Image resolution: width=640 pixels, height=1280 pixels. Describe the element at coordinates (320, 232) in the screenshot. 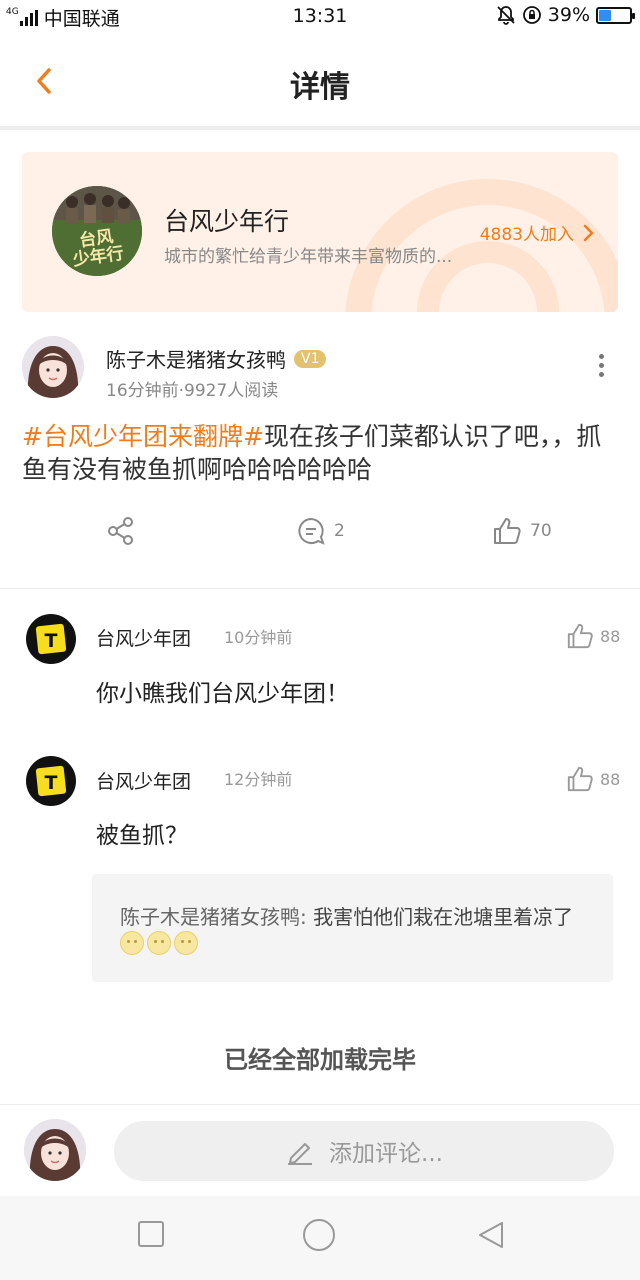

I see `topic-card: 台风 少年行 台风少年行 城市的繁忙给青少年带来丰富物质的... 4883人加入` at that location.